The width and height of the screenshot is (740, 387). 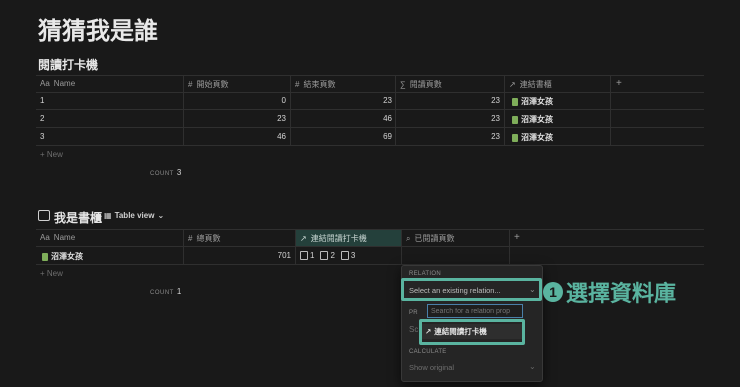 What do you see at coordinates (421, 84) in the screenshot?
I see `column-header-read: ∑ 閱讀頁數` at bounding box center [421, 84].